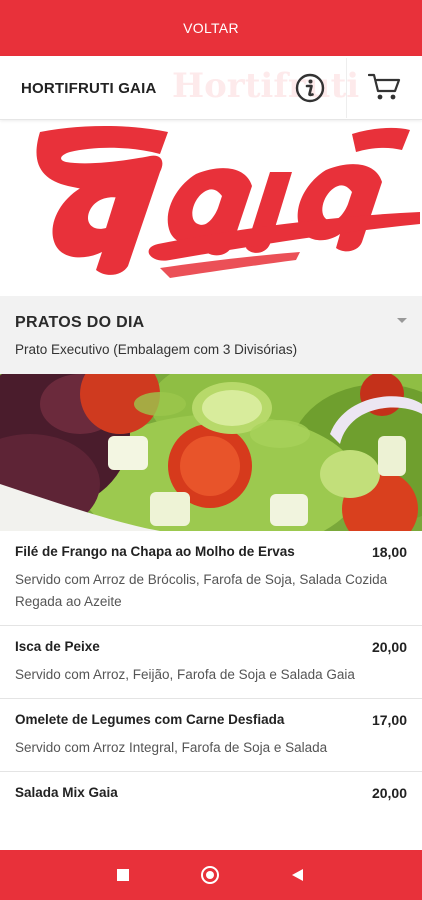  Describe the element at coordinates (80, 322) in the screenshot. I see `section-title: PRATOS DO DIA` at that location.